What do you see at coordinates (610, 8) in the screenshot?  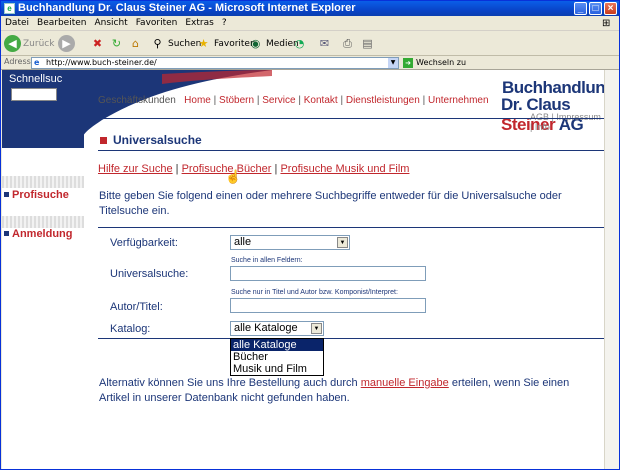 I see `close-button: ×` at bounding box center [610, 8].